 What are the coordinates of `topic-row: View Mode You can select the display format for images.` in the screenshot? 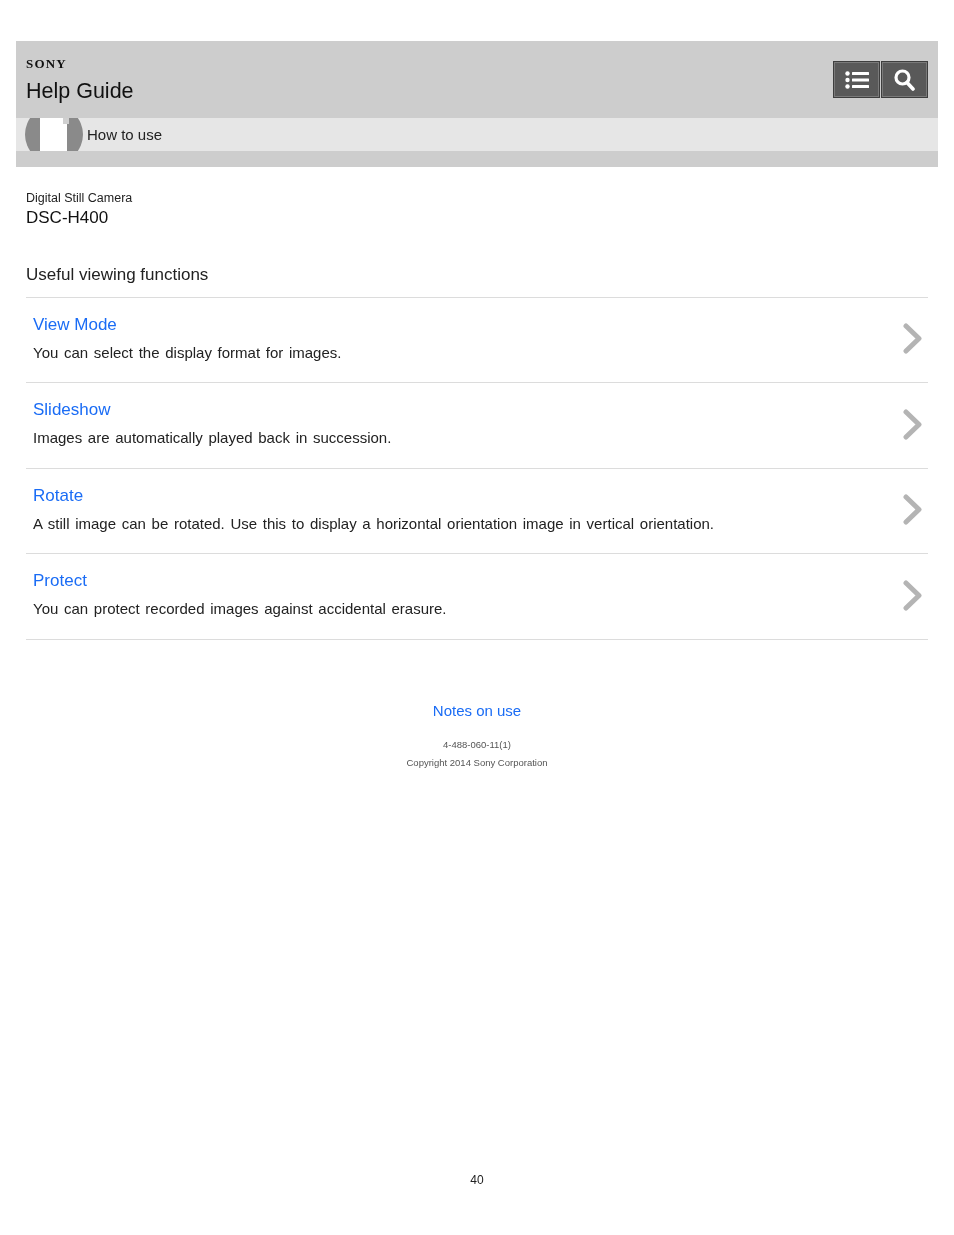 It's located at (477, 340).